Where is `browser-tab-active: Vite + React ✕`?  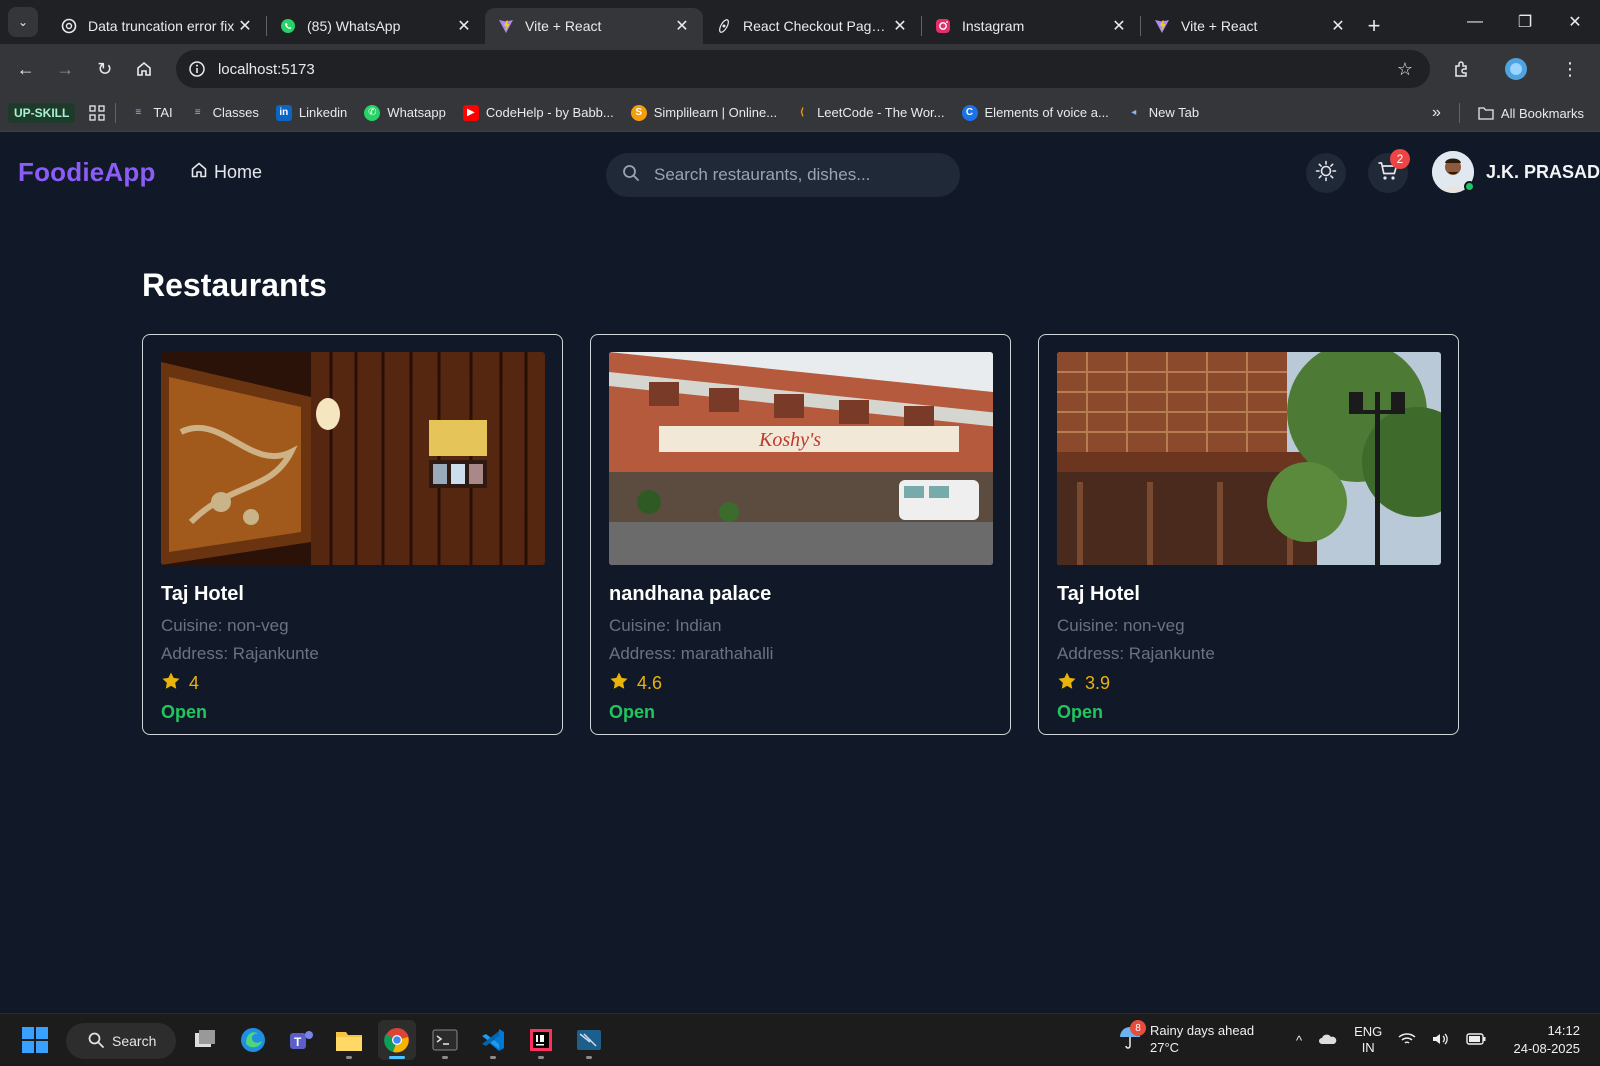 browser-tab-active: Vite + React ✕ is located at coordinates (594, 26).